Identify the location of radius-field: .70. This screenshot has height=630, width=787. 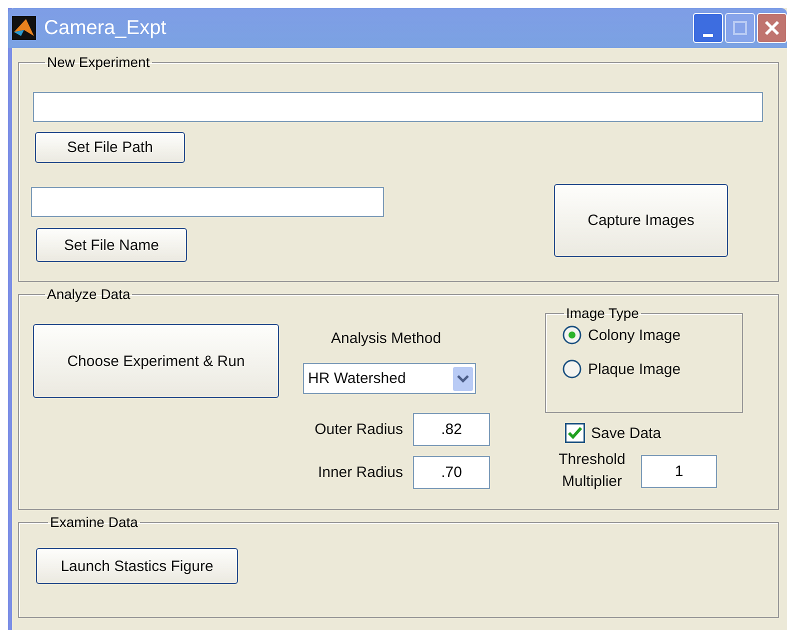
(451, 472).